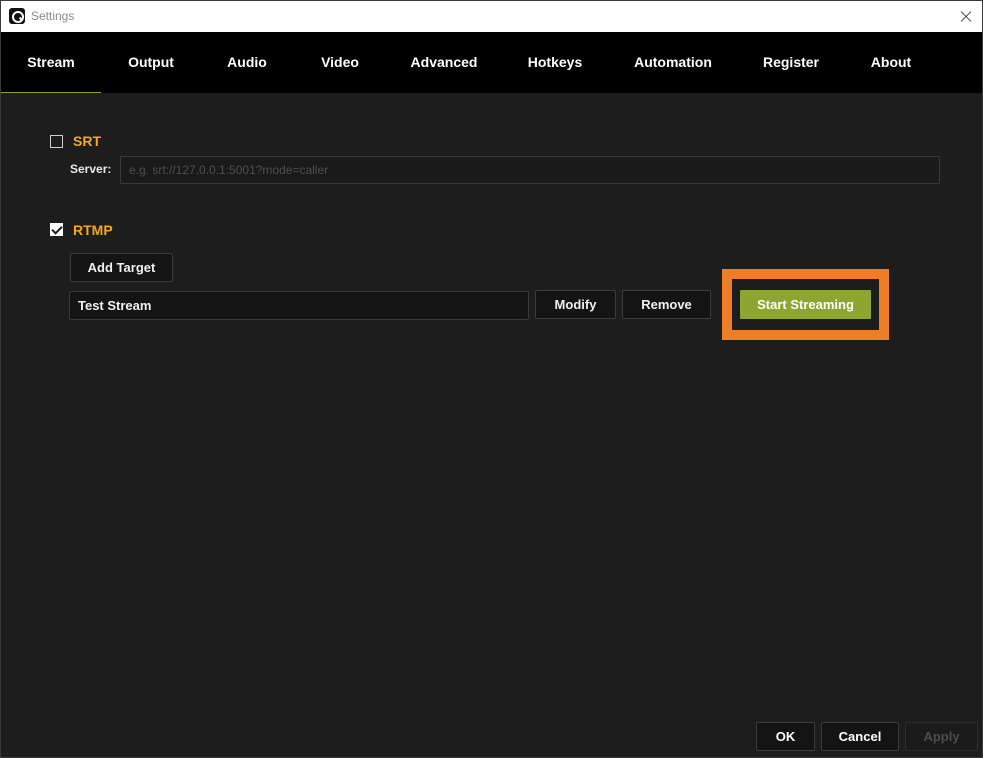  I want to click on app-logo-icon, so click(17, 16).